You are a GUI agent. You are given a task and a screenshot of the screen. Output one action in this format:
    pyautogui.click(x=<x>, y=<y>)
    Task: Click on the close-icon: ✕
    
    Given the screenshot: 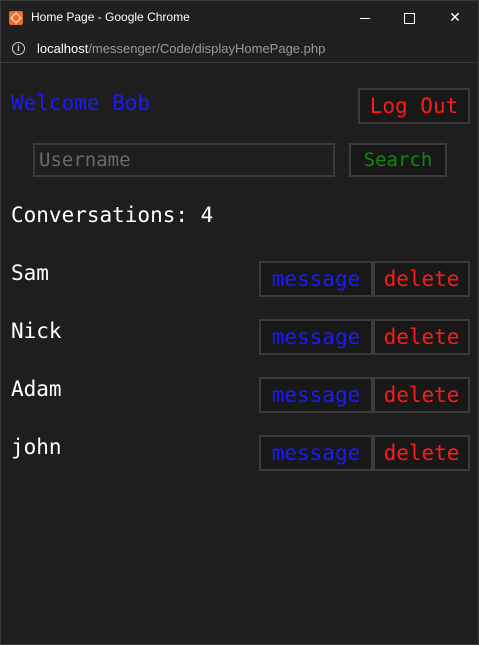 What is the action you would take?
    pyautogui.click(x=455, y=18)
    